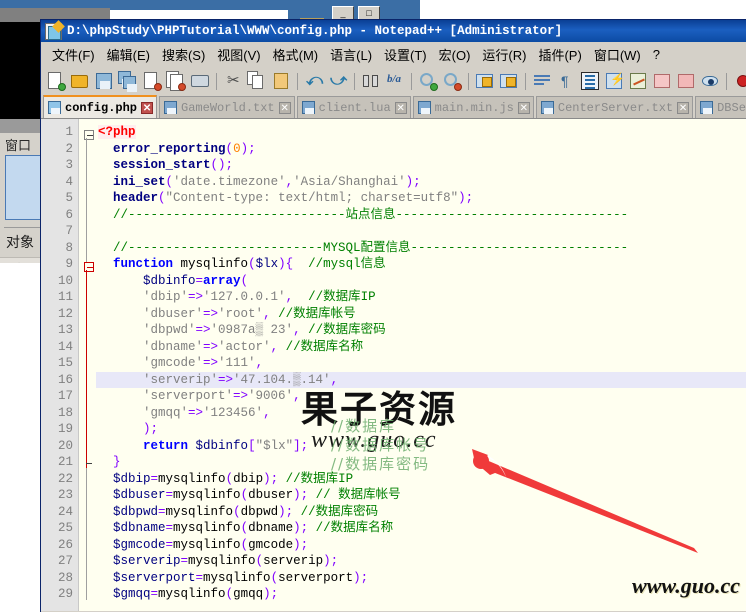 The width and height of the screenshot is (746, 612). I want to click on document-map-icon, so click(638, 81).